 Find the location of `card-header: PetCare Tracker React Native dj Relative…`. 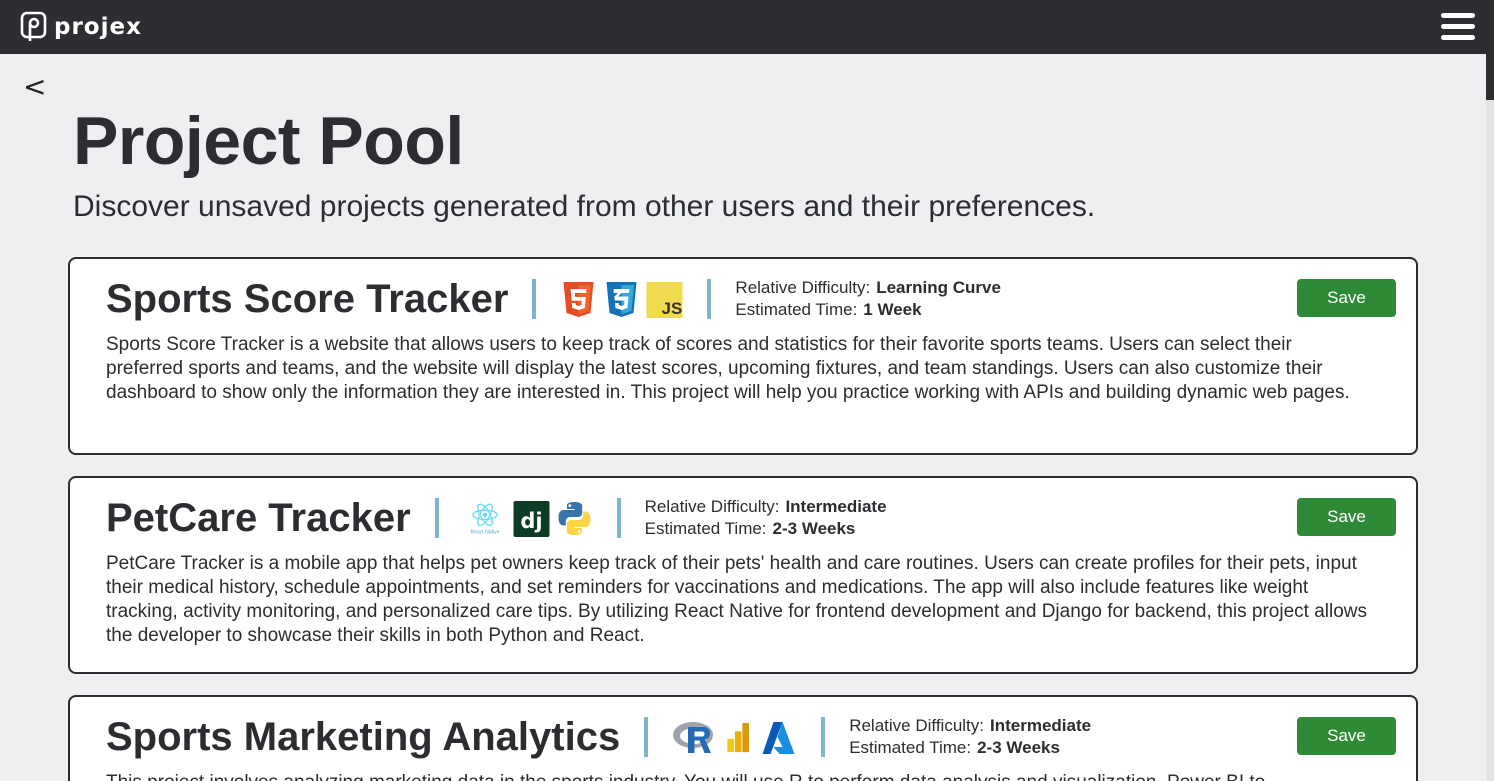

card-header: PetCare Tracker React Native dj Relative… is located at coordinates (496, 518).